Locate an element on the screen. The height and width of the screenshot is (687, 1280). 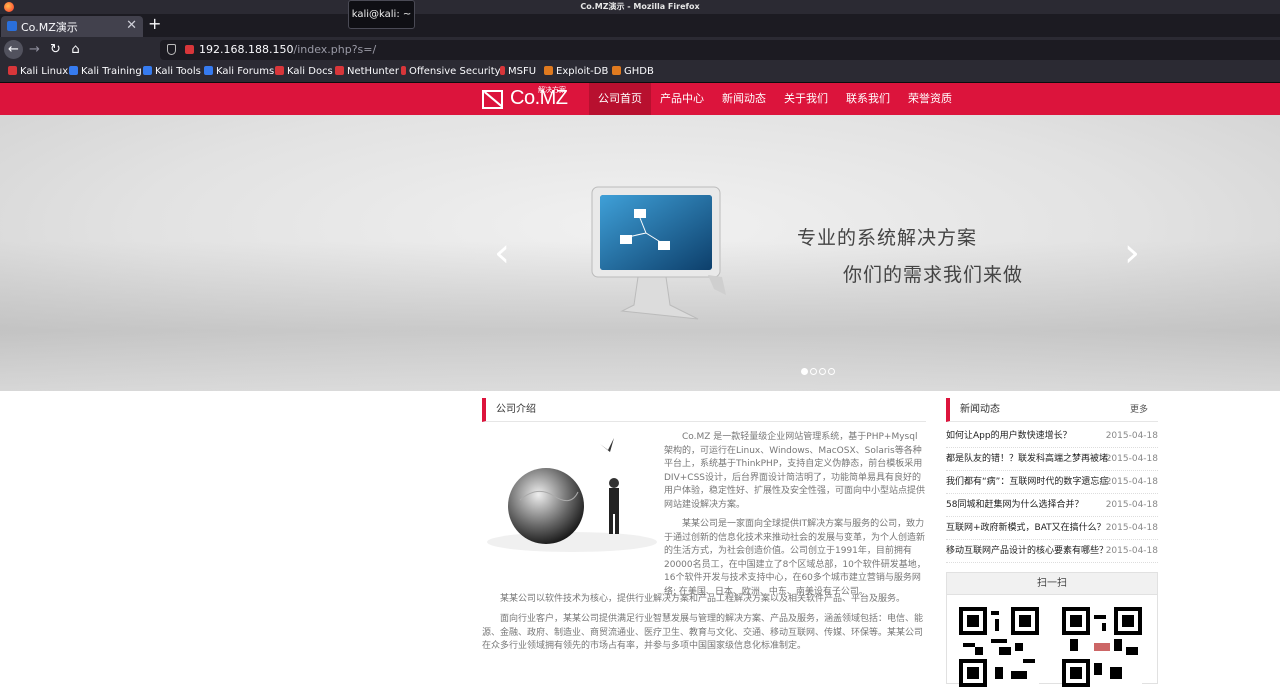
news-item: 互联网+政府新模式，BAT又在搞什么？ 2015-04-18 is located at coordinates (1052, 528).